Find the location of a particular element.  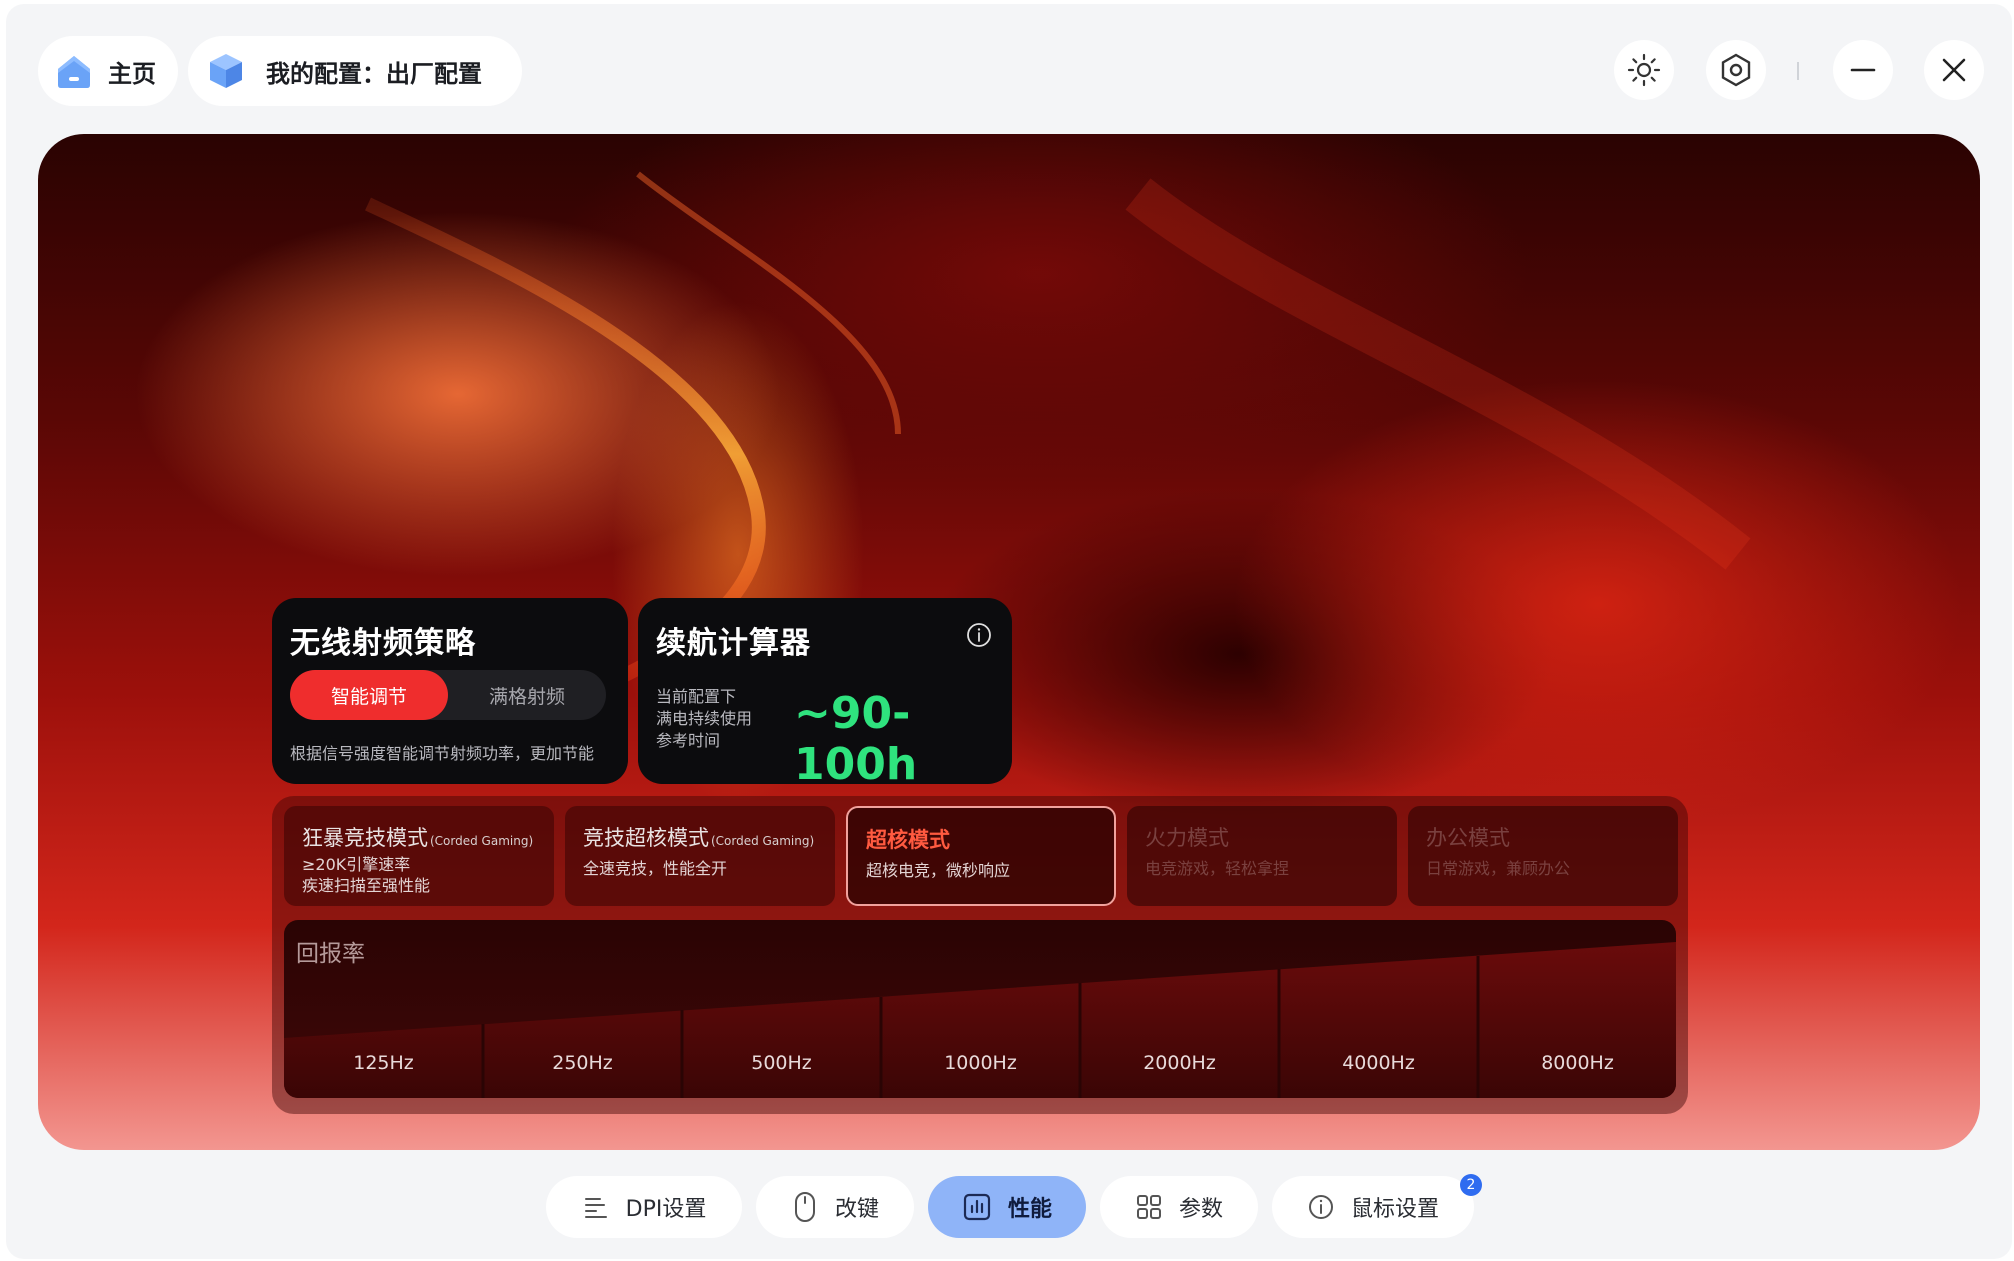

mode-card-frenzy: 狂暴竞技模式 (Corded Gaming) ≥20K引擎速率 疾速扫描至强性能 is located at coordinates (419, 856).